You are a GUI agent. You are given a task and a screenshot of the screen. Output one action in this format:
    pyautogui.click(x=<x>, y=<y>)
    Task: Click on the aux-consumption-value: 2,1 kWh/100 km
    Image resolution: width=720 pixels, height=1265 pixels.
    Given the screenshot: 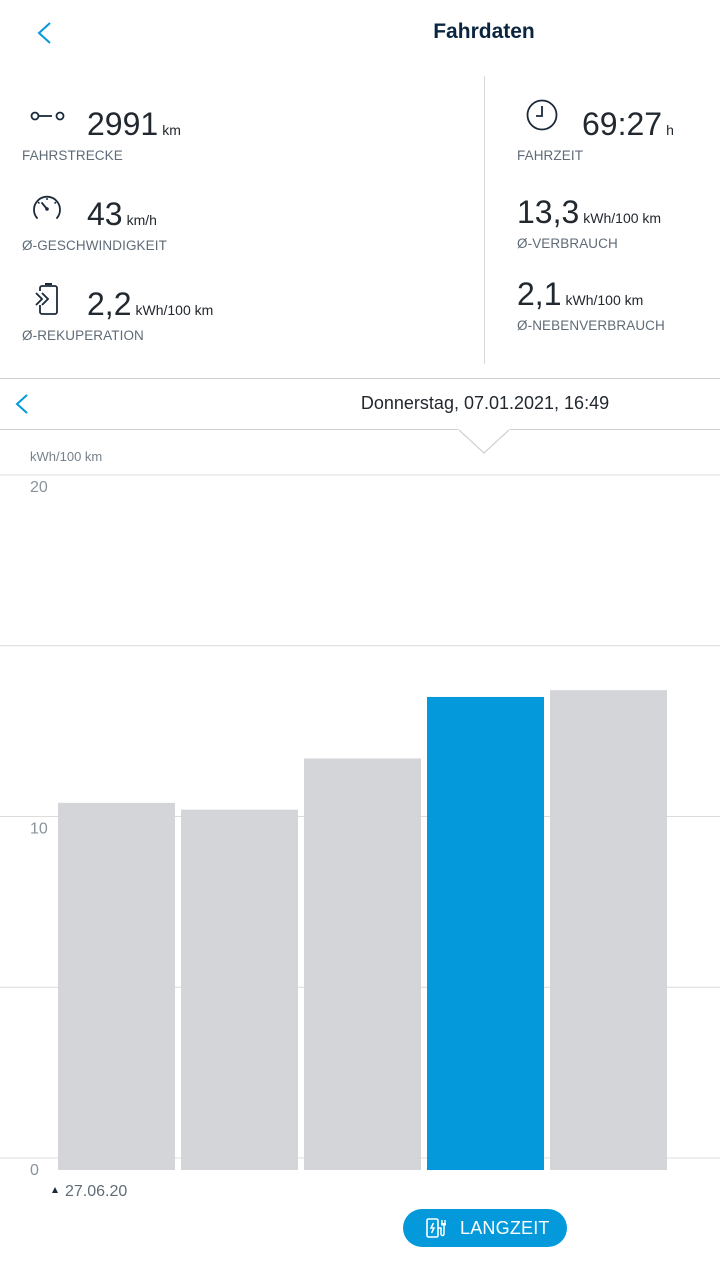 What is the action you would take?
    pyautogui.click(x=580, y=294)
    